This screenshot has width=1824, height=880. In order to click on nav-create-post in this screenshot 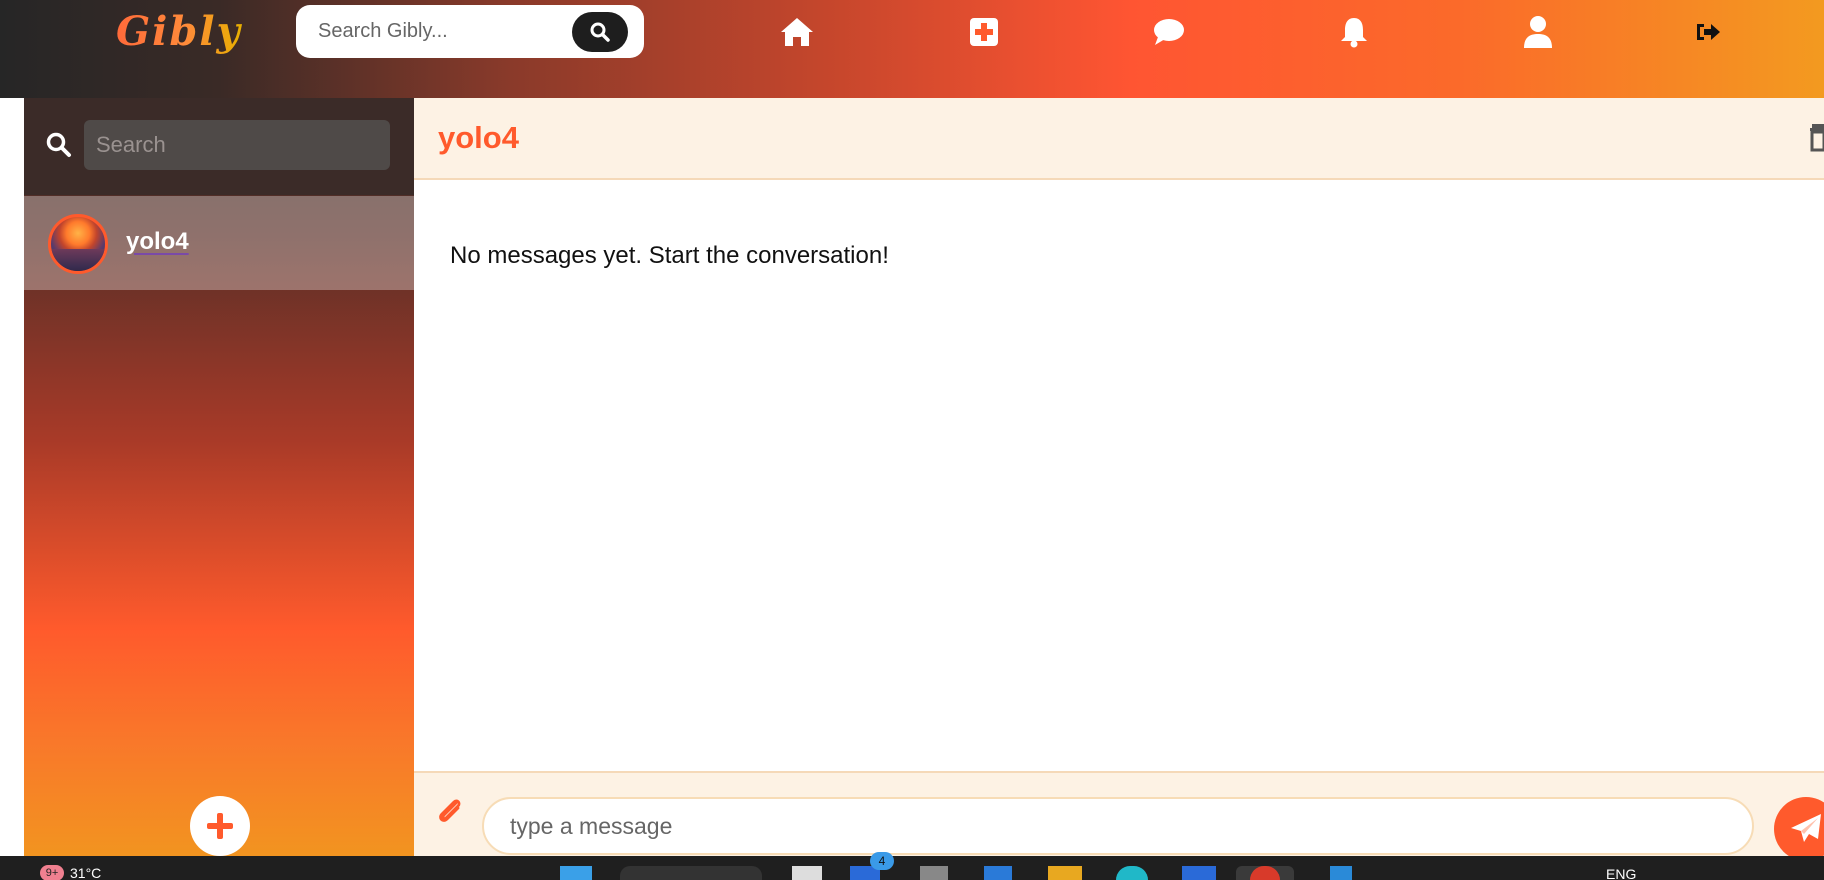, I will do `click(984, 32)`.